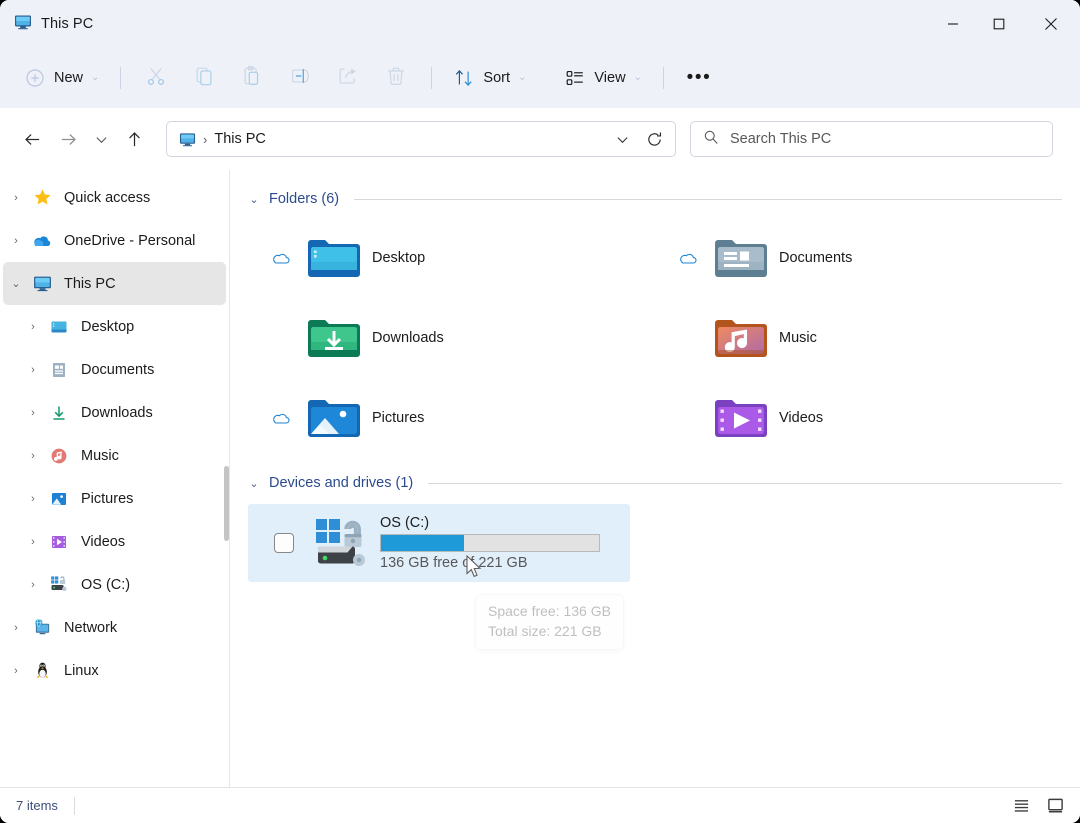 Image resolution: width=1080 pixels, height=823 pixels. Describe the element at coordinates (114, 283) in the screenshot. I see `sidebar-item-this-pc: ⌄ This PC` at that location.